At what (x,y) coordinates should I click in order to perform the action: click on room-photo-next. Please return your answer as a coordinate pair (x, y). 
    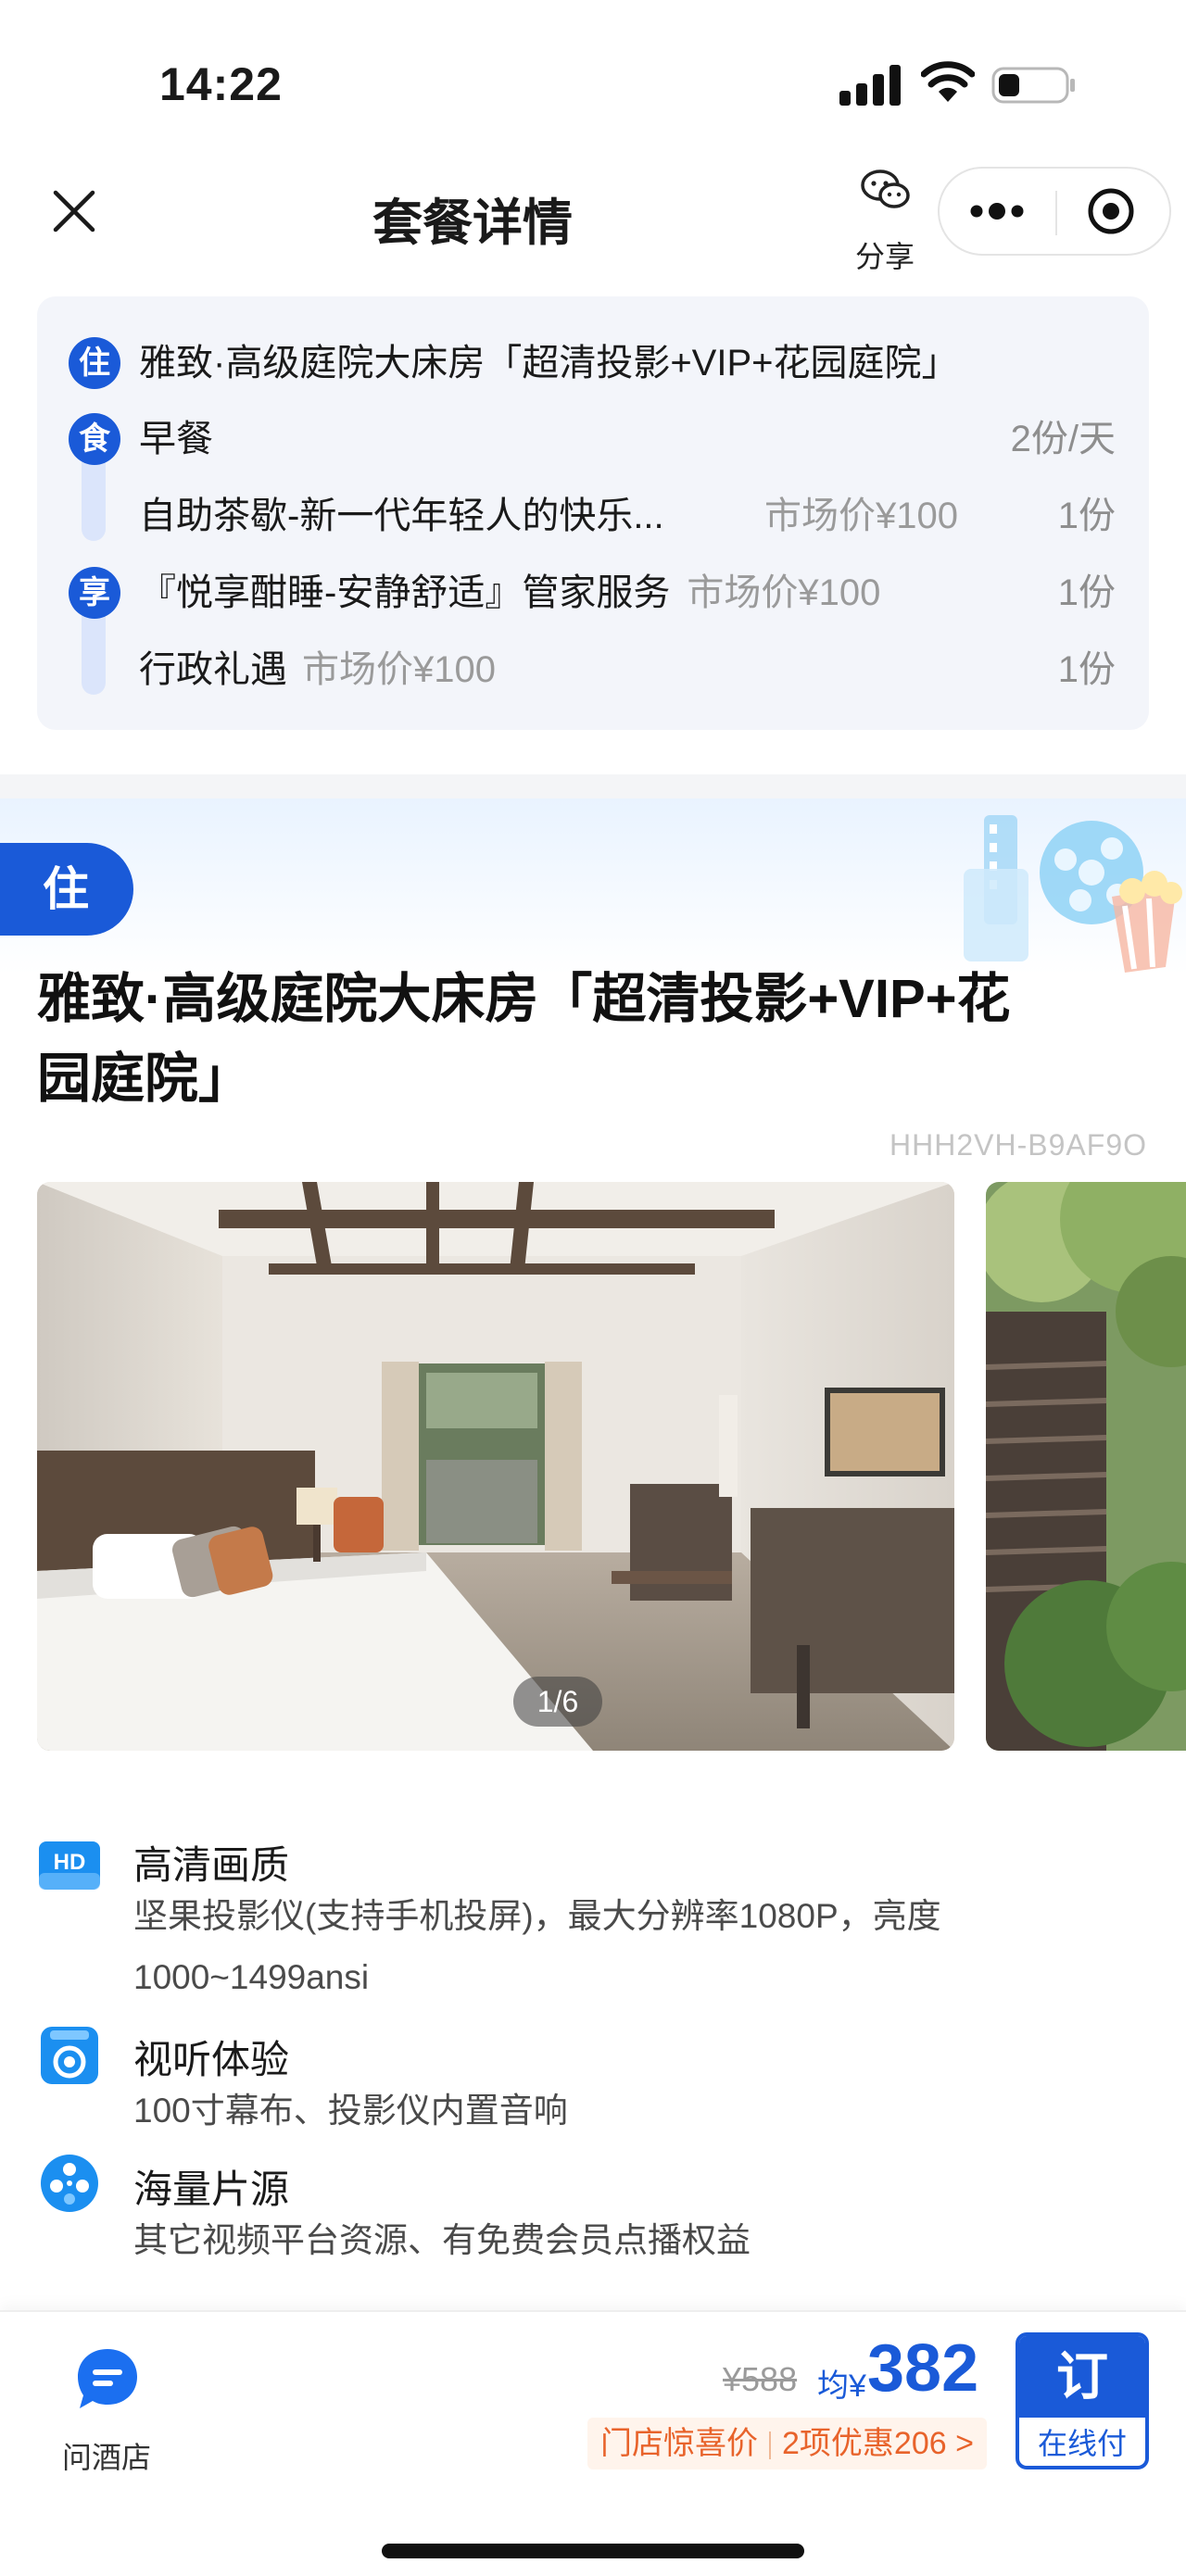
    Looking at the image, I should click on (1086, 1466).